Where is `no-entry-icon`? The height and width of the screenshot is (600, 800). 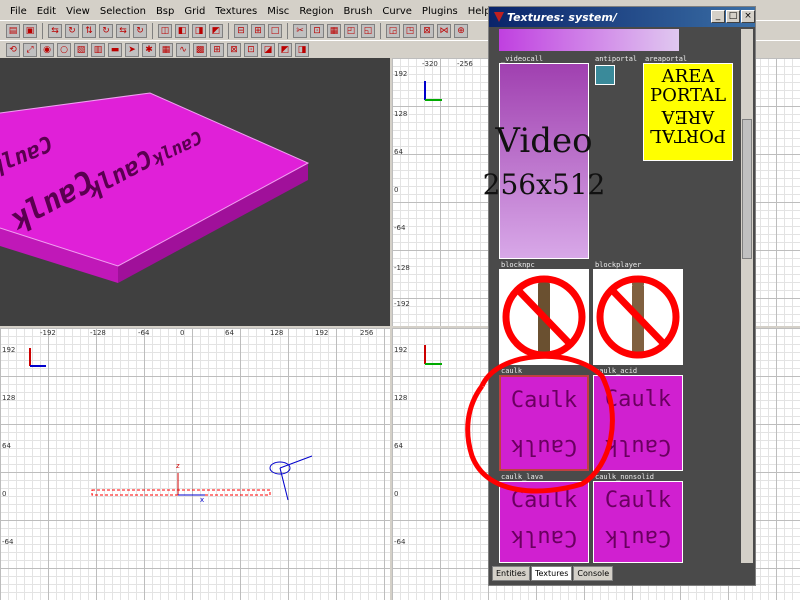 no-entry-icon is located at coordinates (544, 317).